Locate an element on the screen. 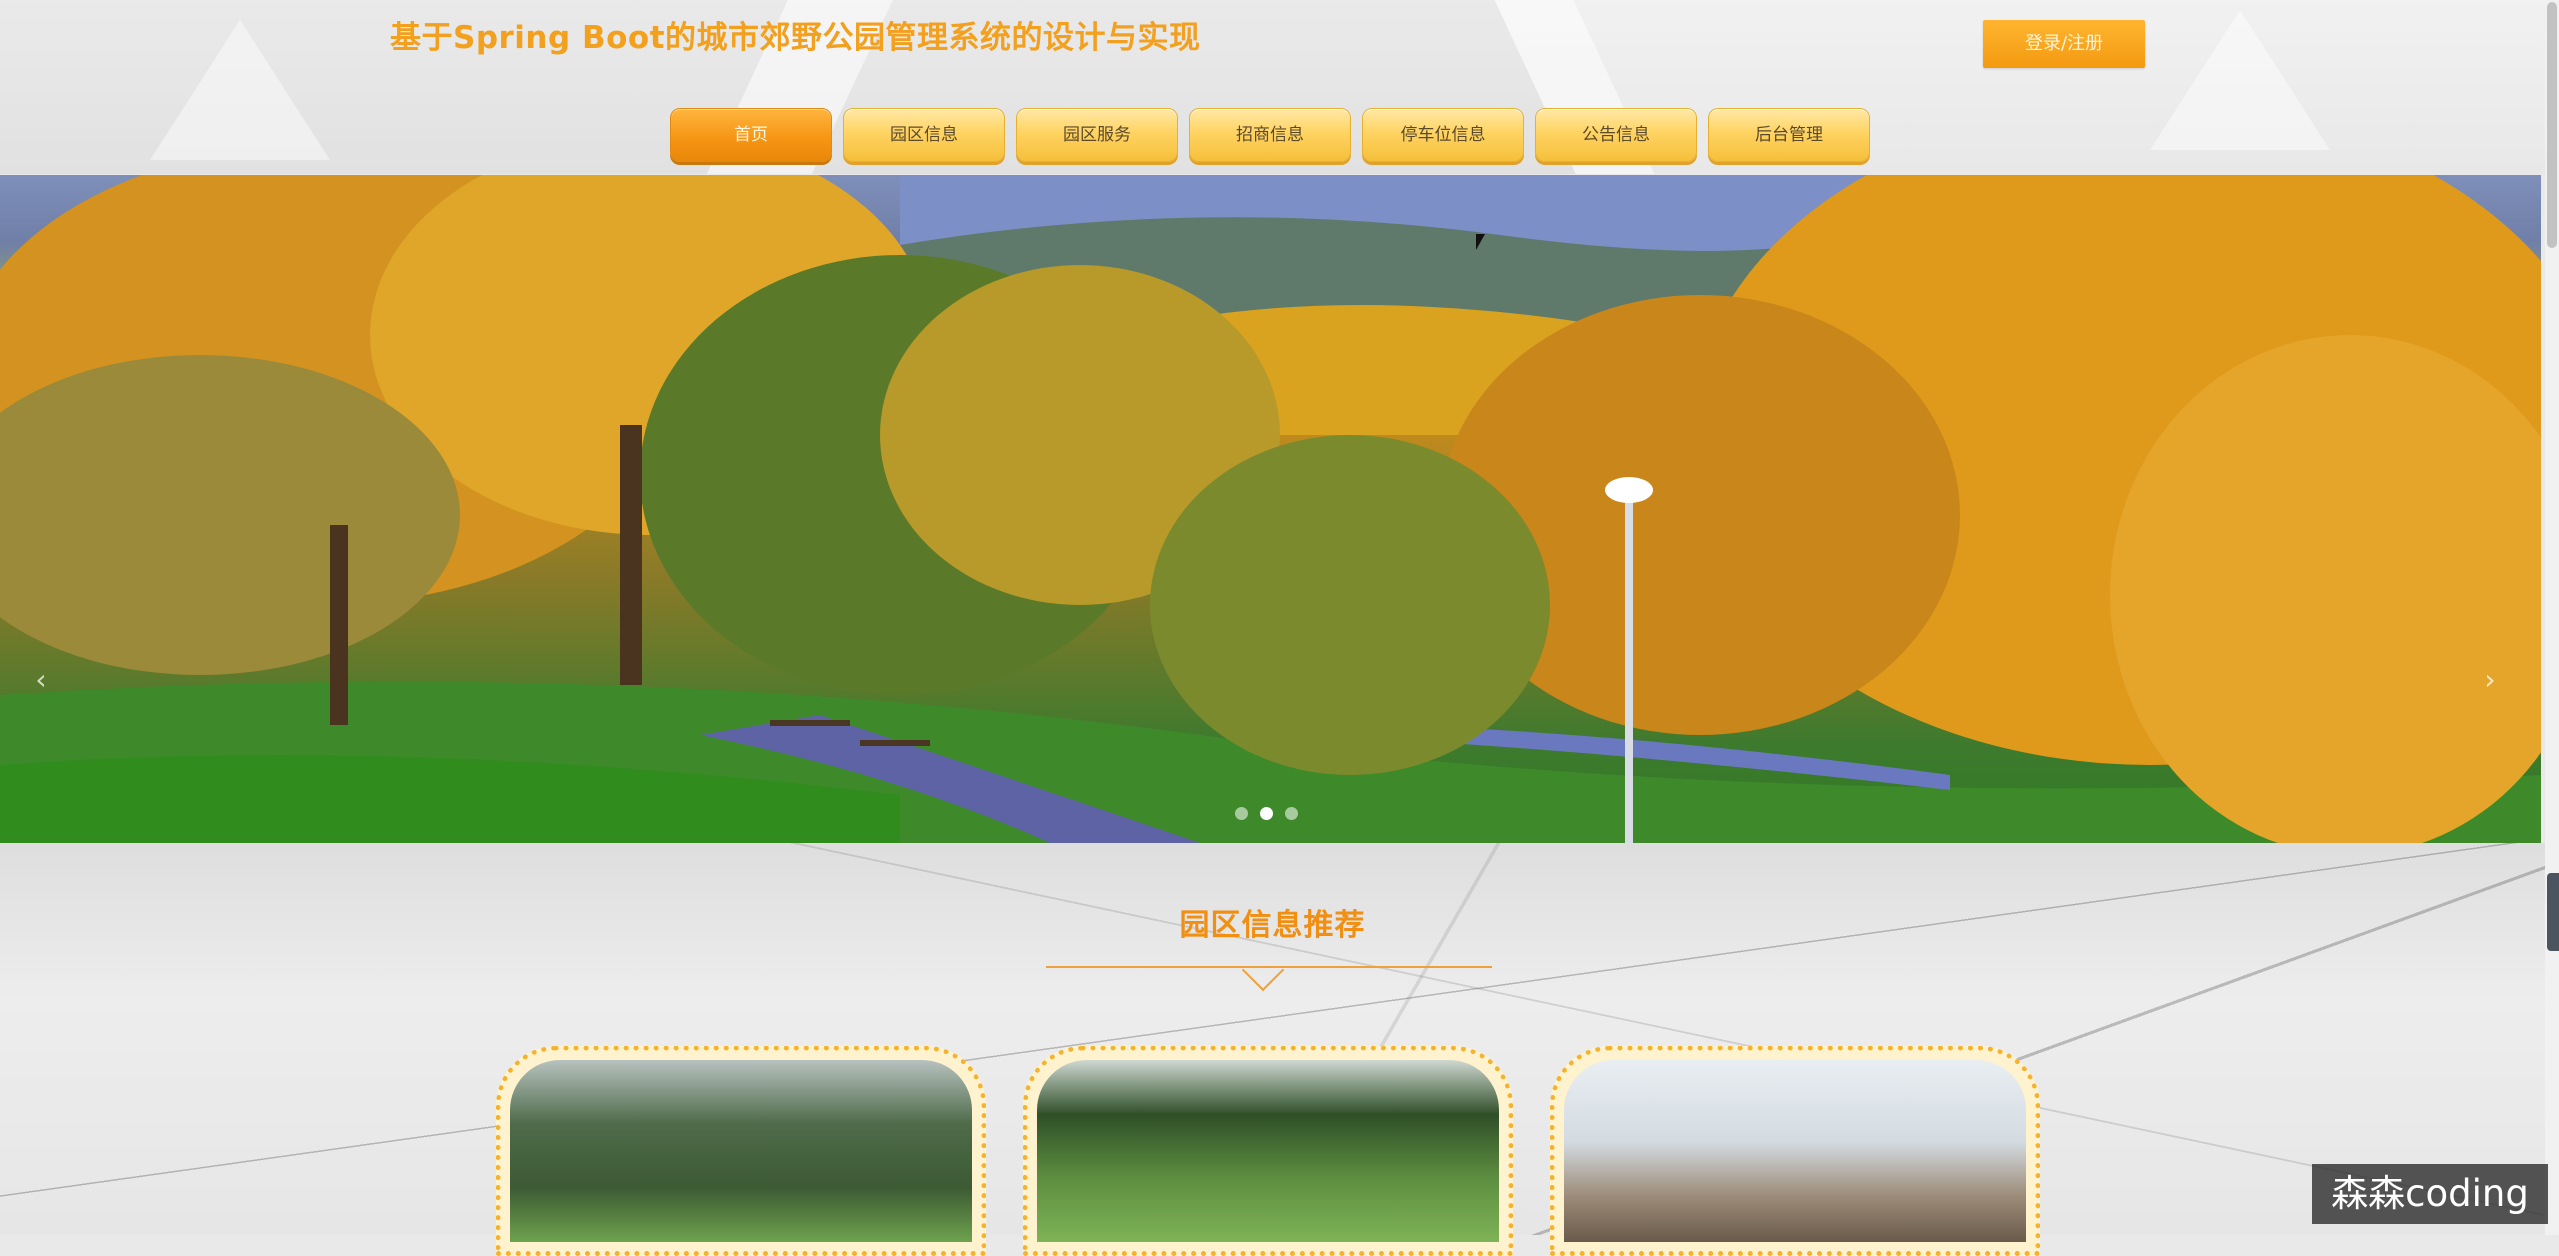  mouse-cursor-icon is located at coordinates (1480, 242).